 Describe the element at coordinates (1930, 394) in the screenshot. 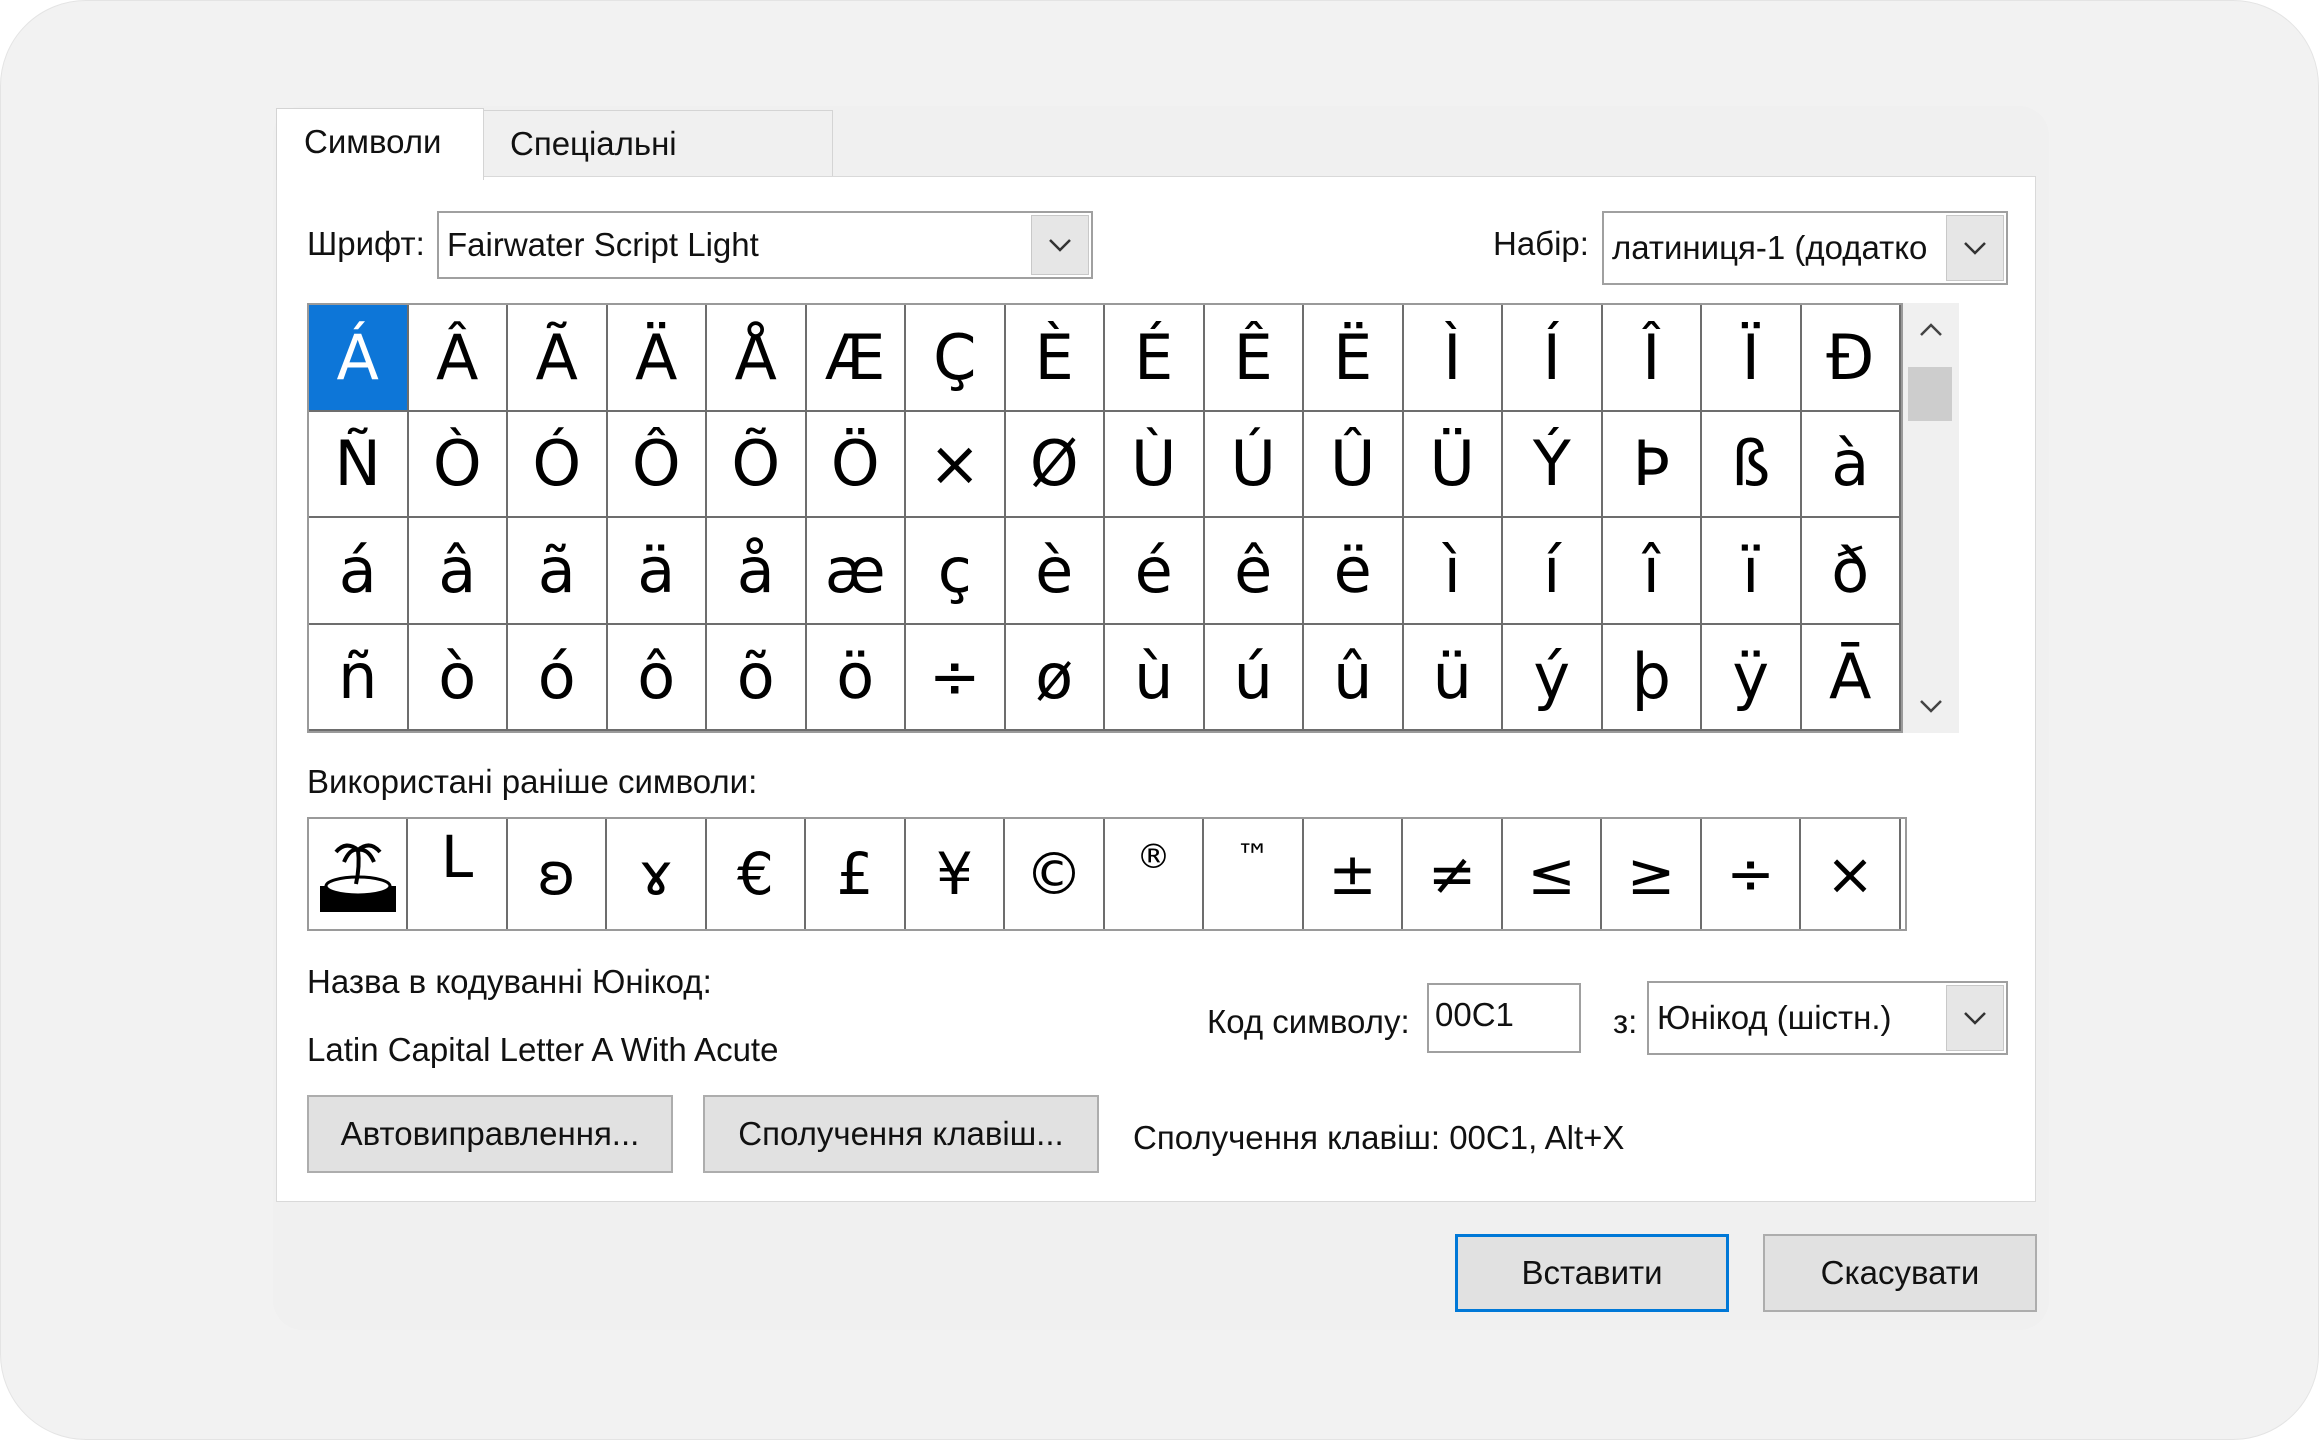

I see `scroll-thumb` at that location.